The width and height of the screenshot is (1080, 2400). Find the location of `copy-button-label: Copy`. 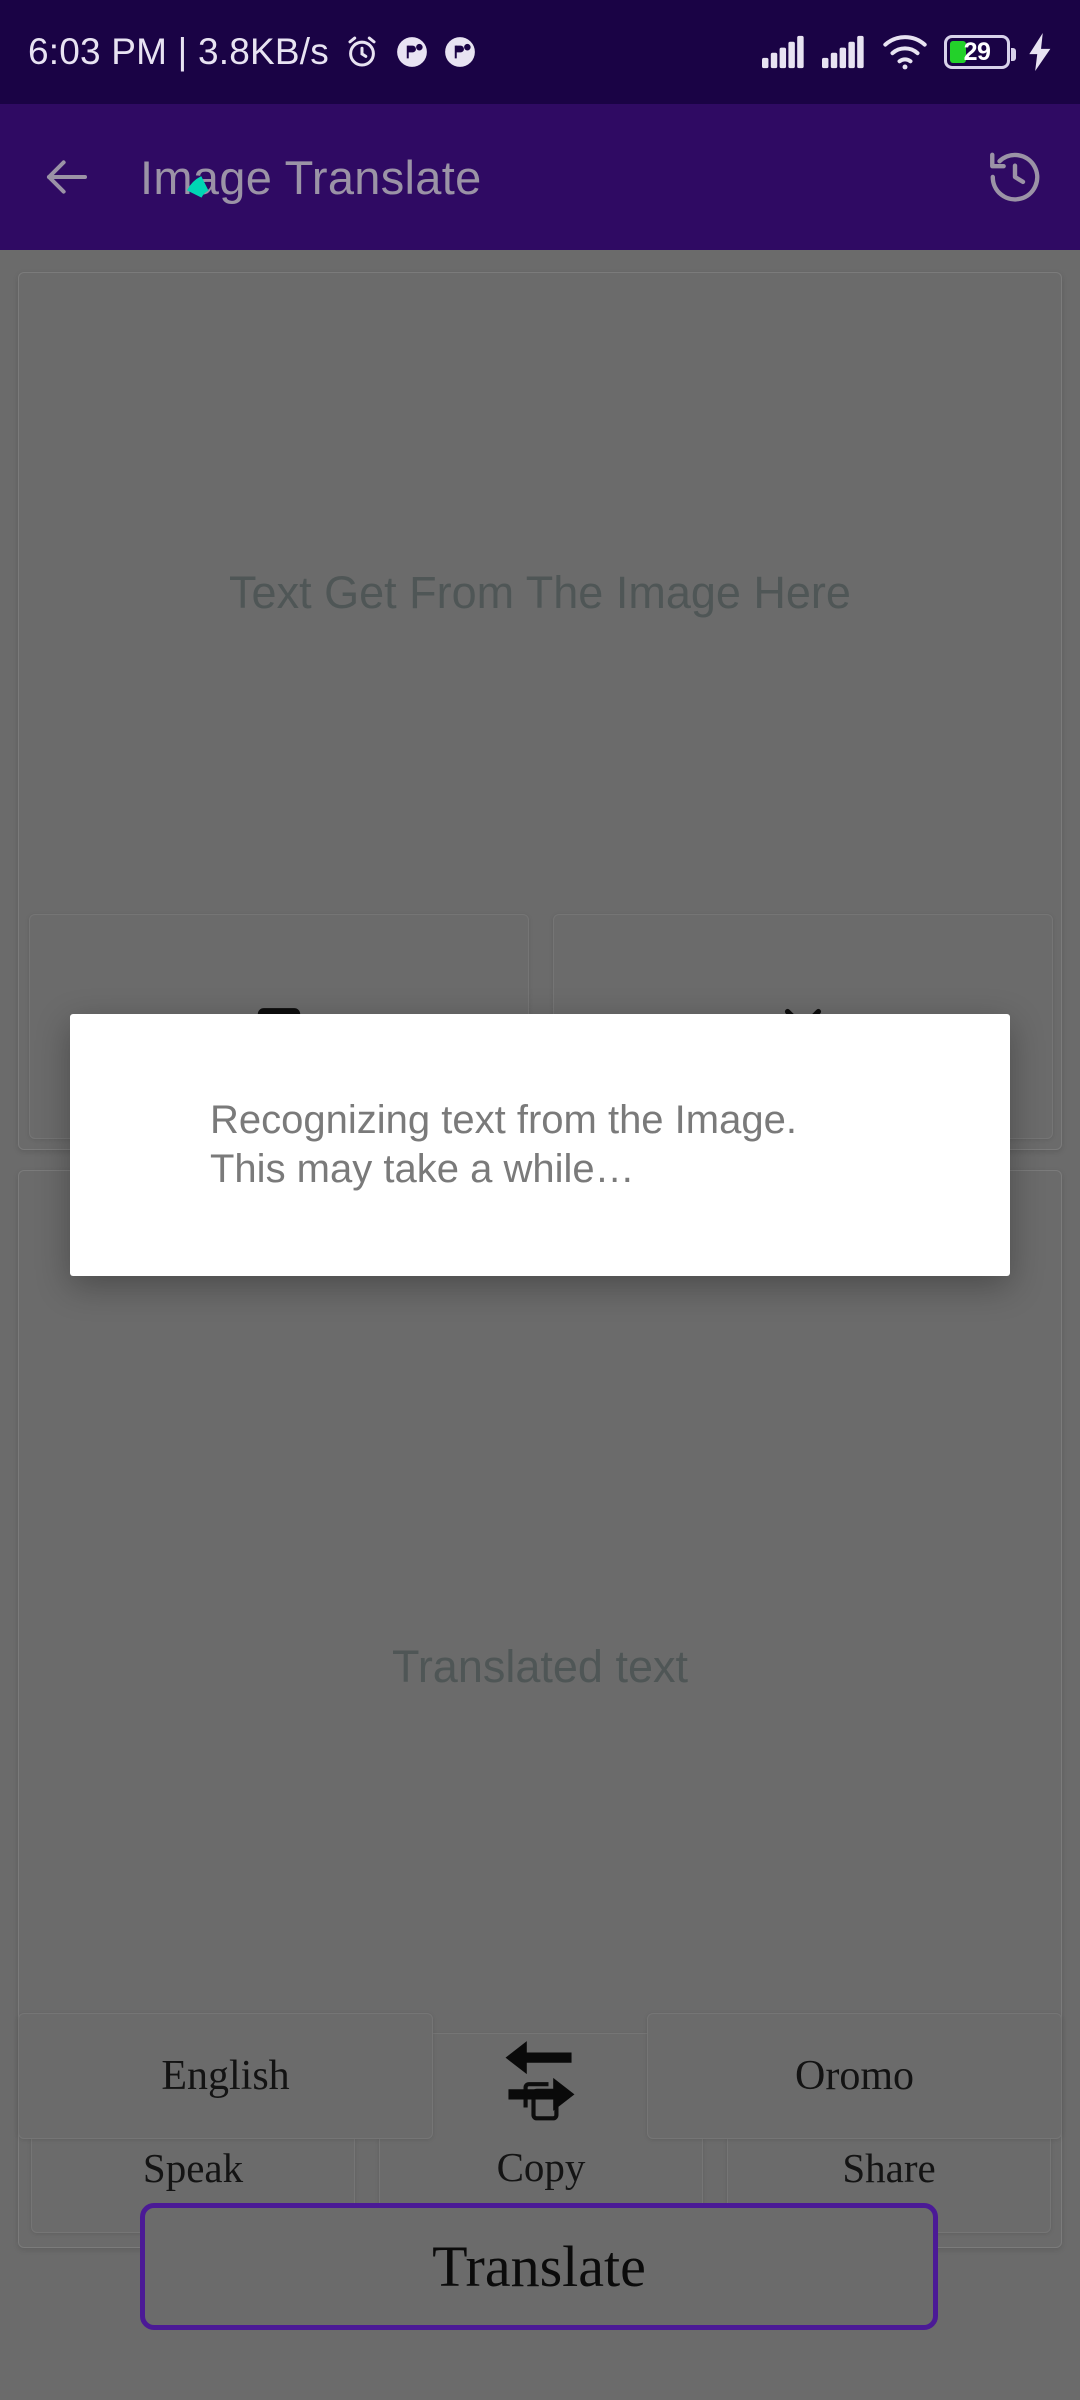

copy-button-label: Copy is located at coordinates (541, 2167).